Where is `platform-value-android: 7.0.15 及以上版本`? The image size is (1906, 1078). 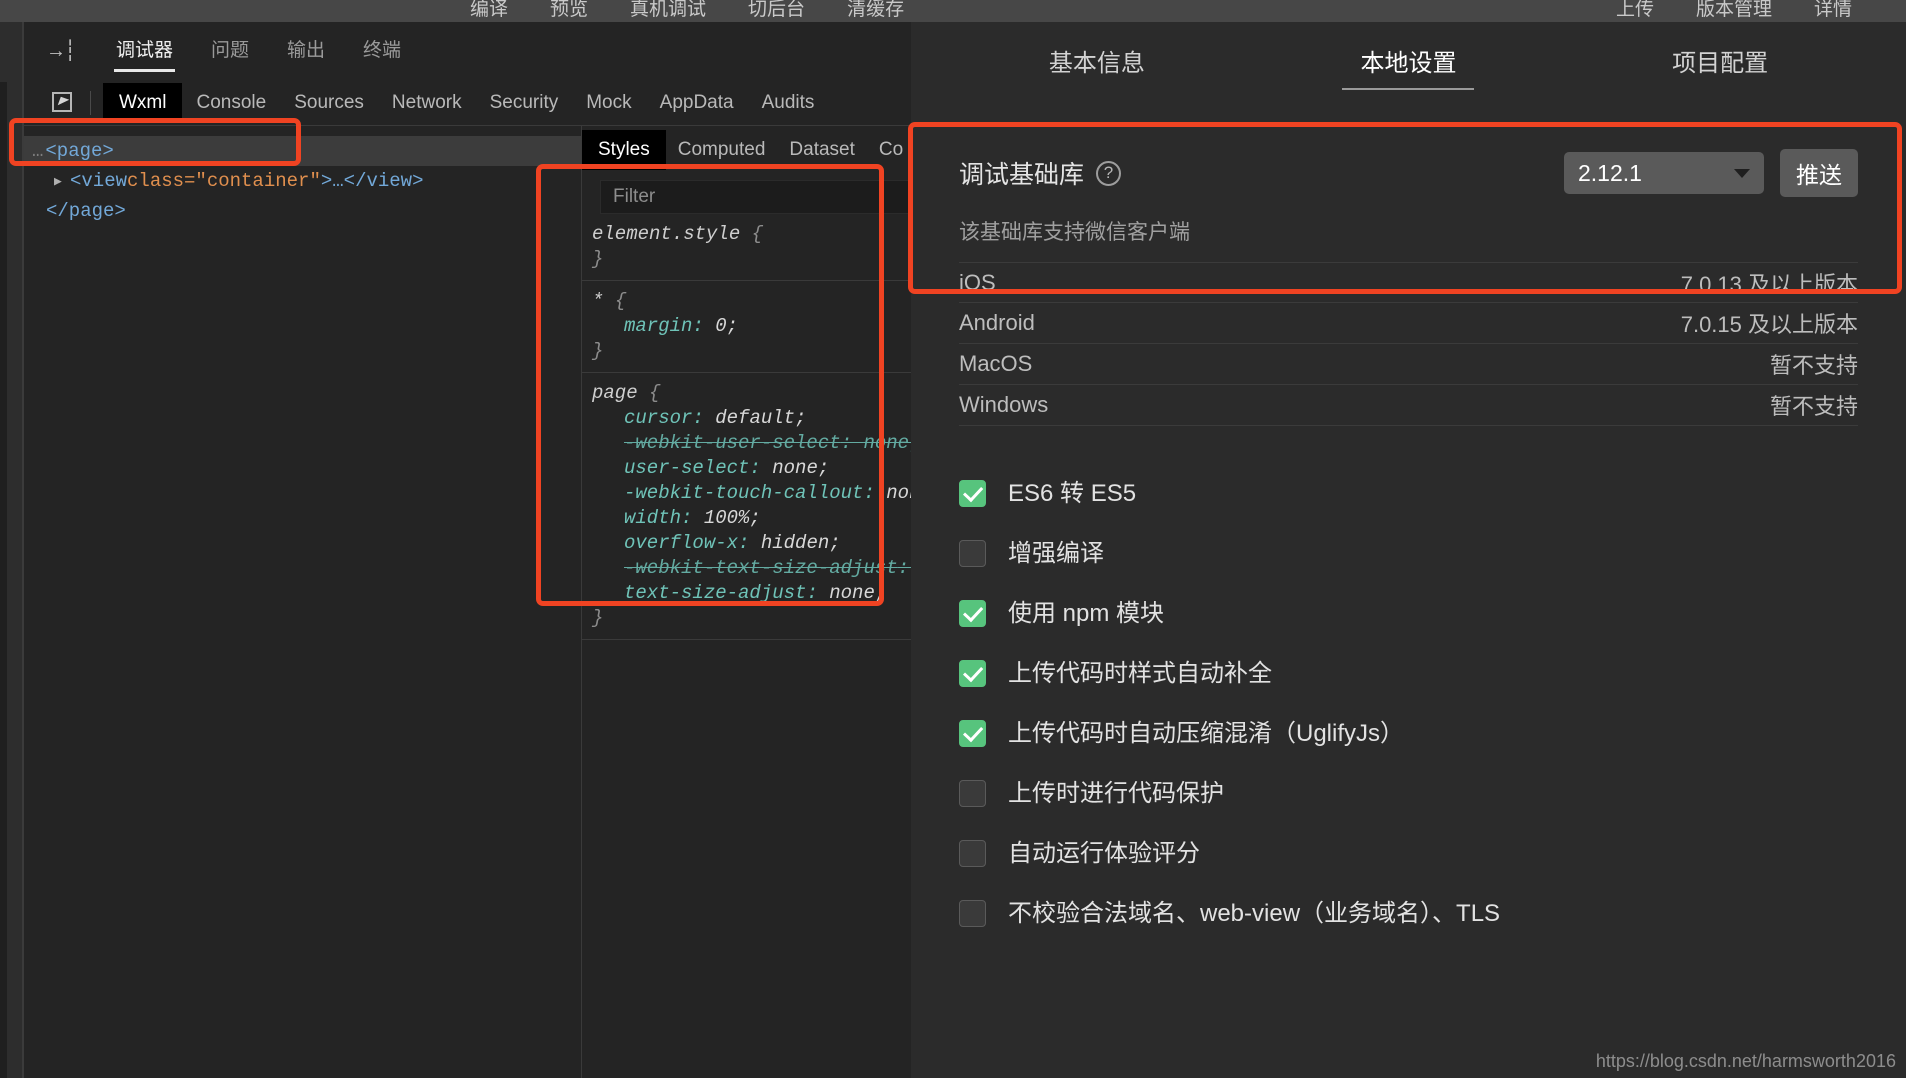
platform-value-android: 7.0.15 及以上版本 is located at coordinates (1769, 324).